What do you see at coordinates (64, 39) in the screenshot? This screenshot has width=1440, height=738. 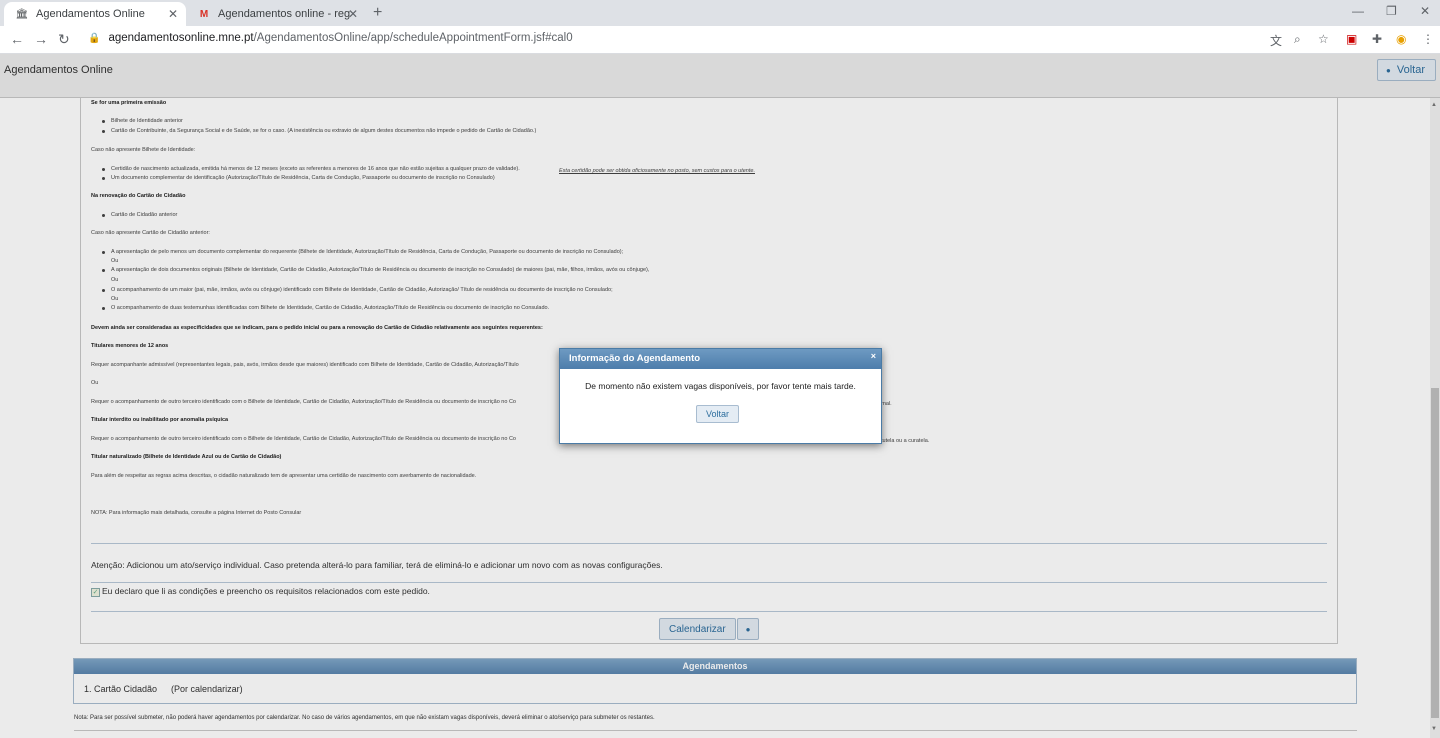 I see `reload-icon: ↻` at bounding box center [64, 39].